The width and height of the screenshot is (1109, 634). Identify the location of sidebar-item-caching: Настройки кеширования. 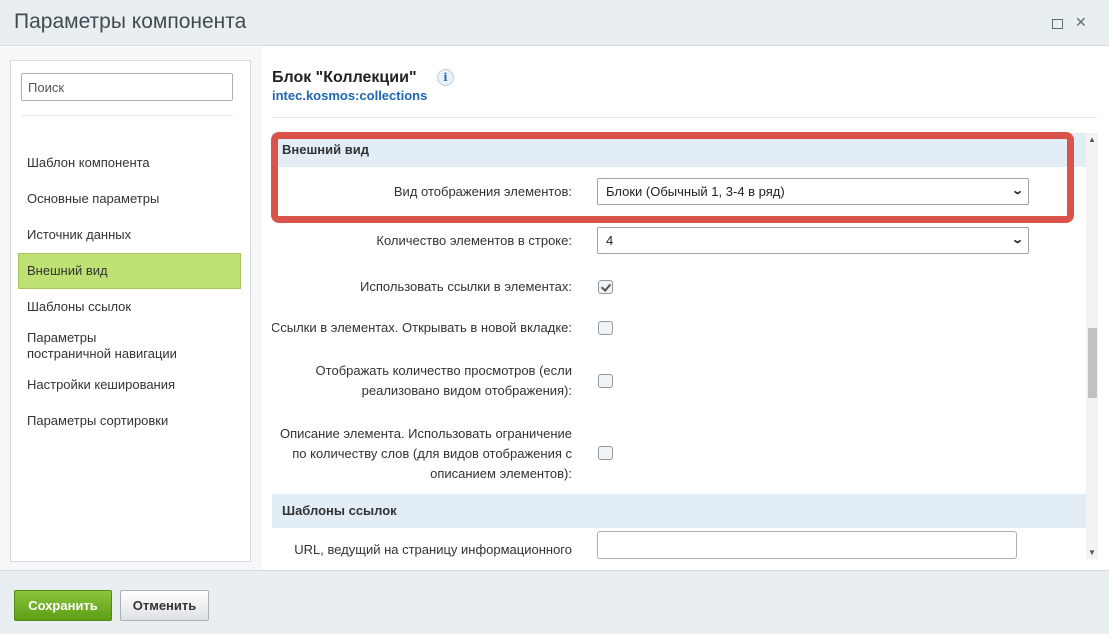
(130, 385).